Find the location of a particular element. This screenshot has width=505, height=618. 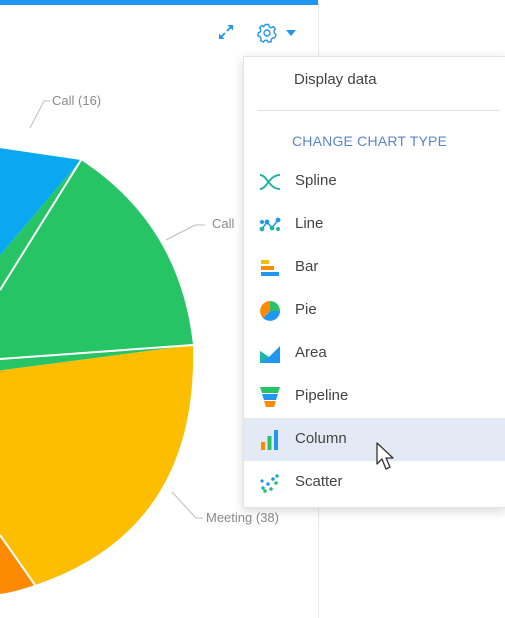

mouse-cursor-icon is located at coordinates (385, 456).